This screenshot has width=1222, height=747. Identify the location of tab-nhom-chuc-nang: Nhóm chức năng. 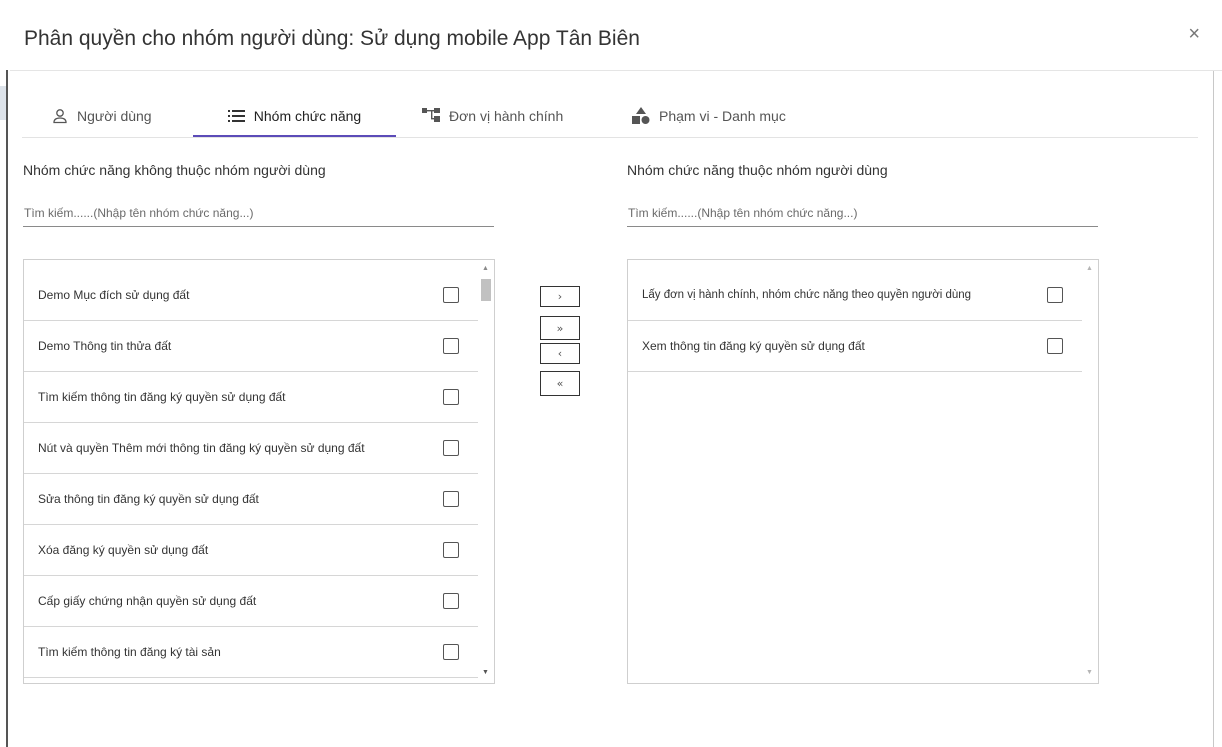
(294, 116).